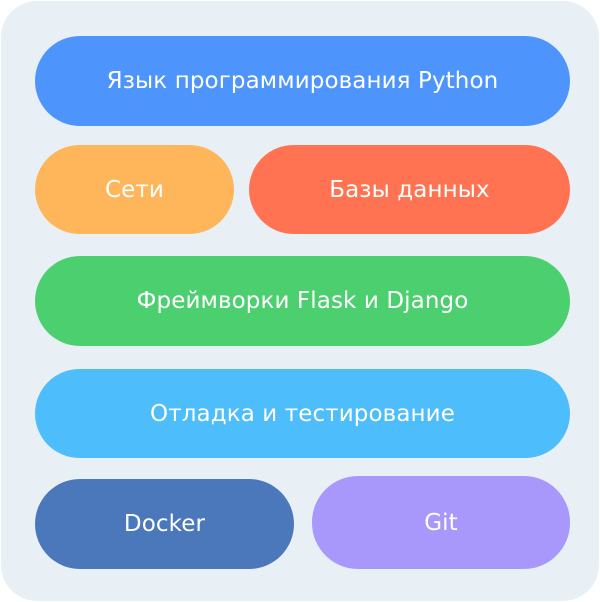 This screenshot has width=600, height=602. I want to click on docker-block: Docker, so click(164, 524).